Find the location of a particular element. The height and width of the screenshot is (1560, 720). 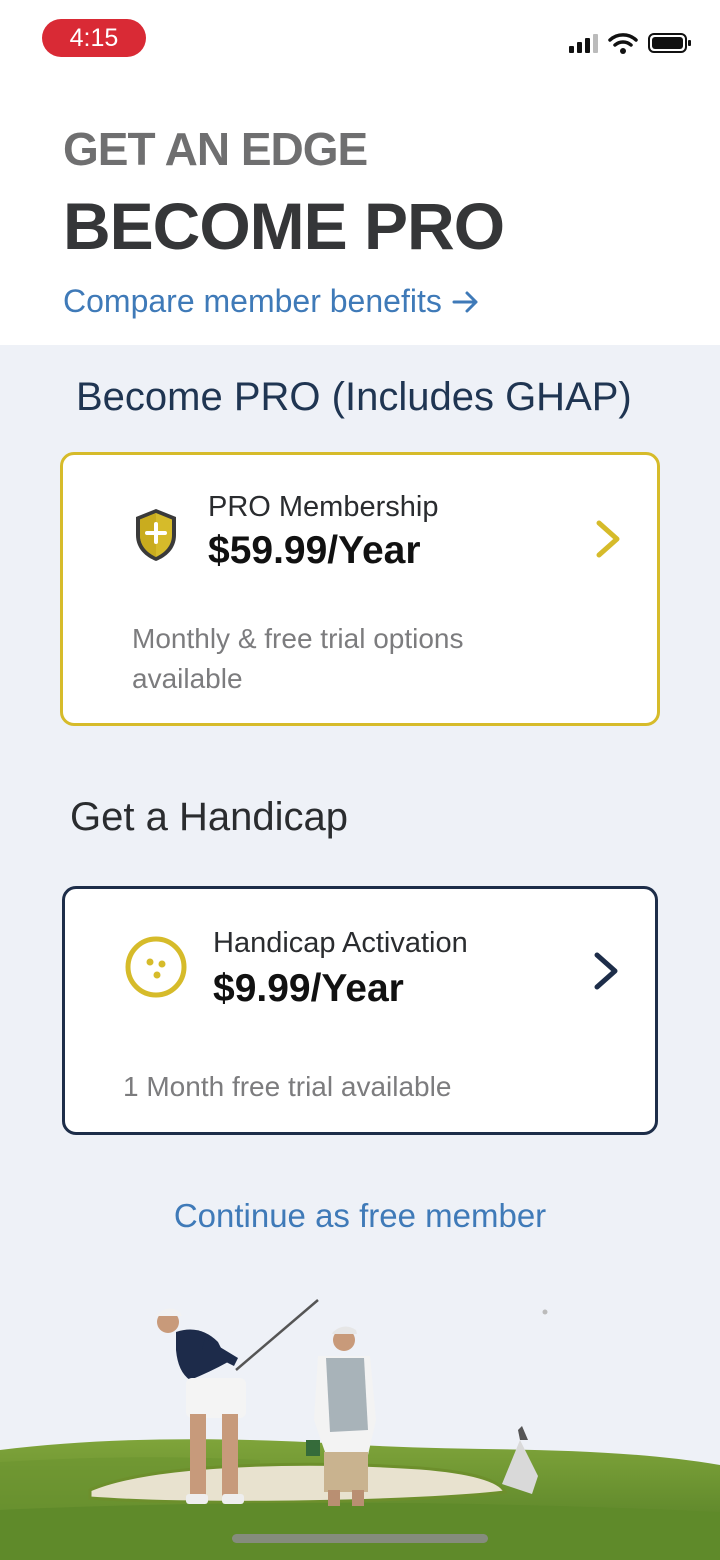

status-icons is located at coordinates (630, 43).